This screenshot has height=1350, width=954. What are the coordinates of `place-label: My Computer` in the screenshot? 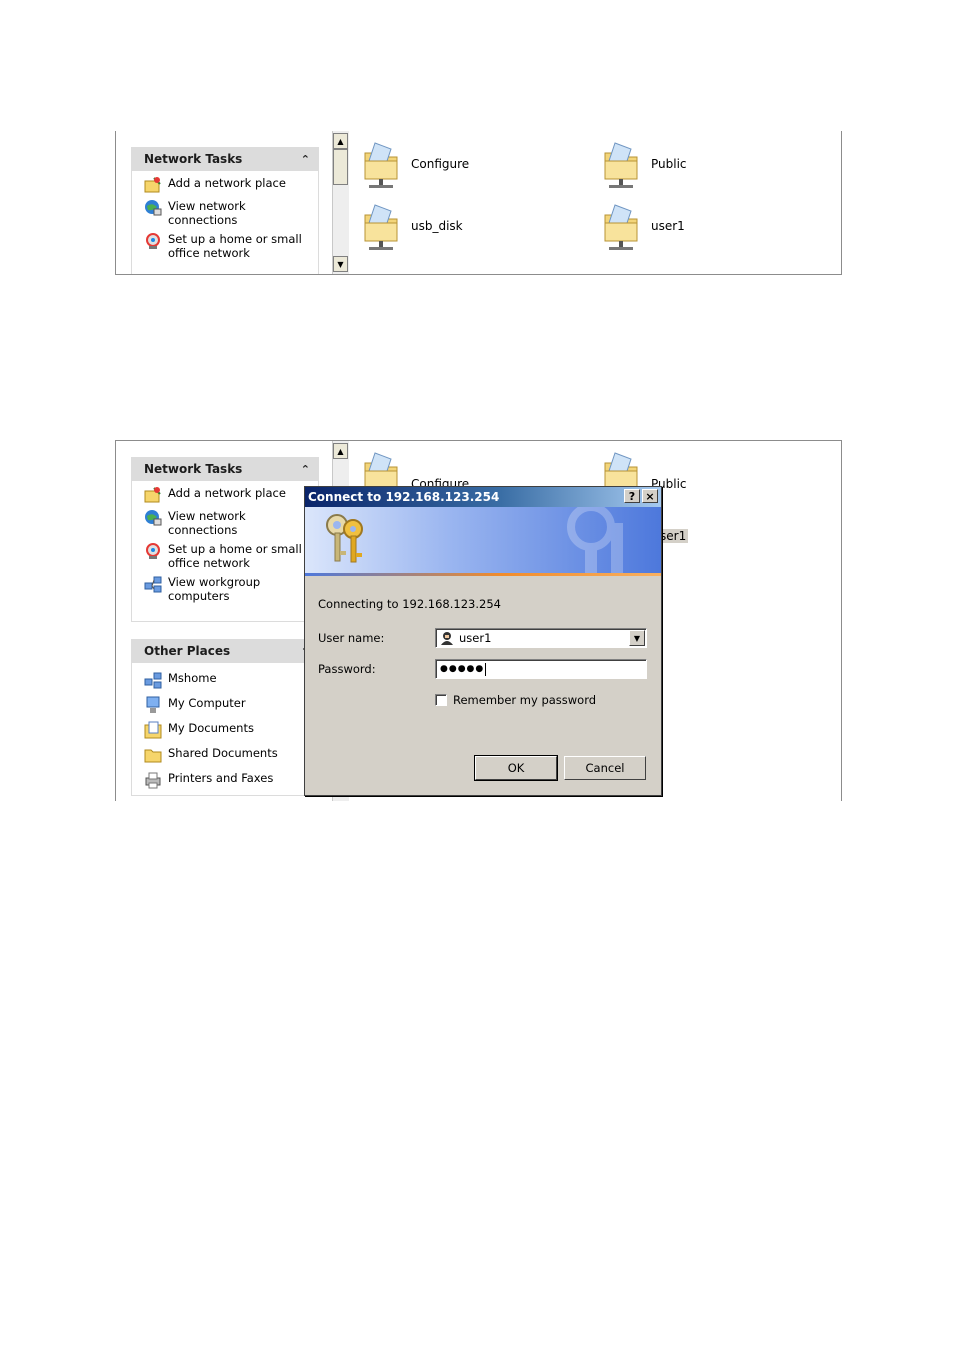 It's located at (207, 703).